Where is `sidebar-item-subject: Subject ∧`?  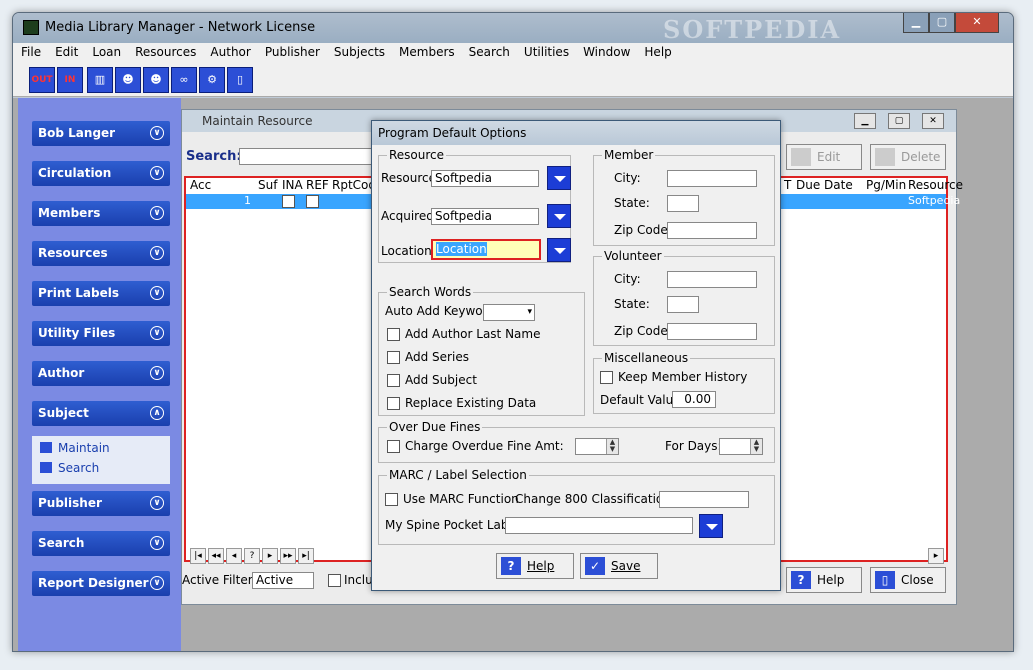 sidebar-item-subject: Subject ∧ is located at coordinates (101, 413).